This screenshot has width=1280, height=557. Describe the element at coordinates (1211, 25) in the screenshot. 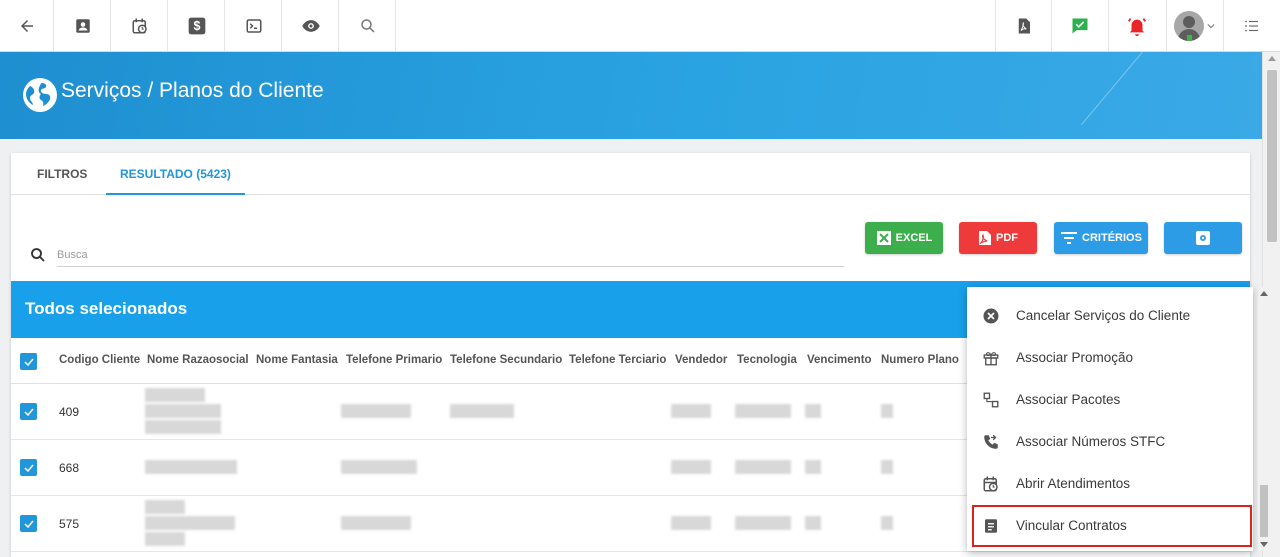

I see `chevron-down-icon` at that location.